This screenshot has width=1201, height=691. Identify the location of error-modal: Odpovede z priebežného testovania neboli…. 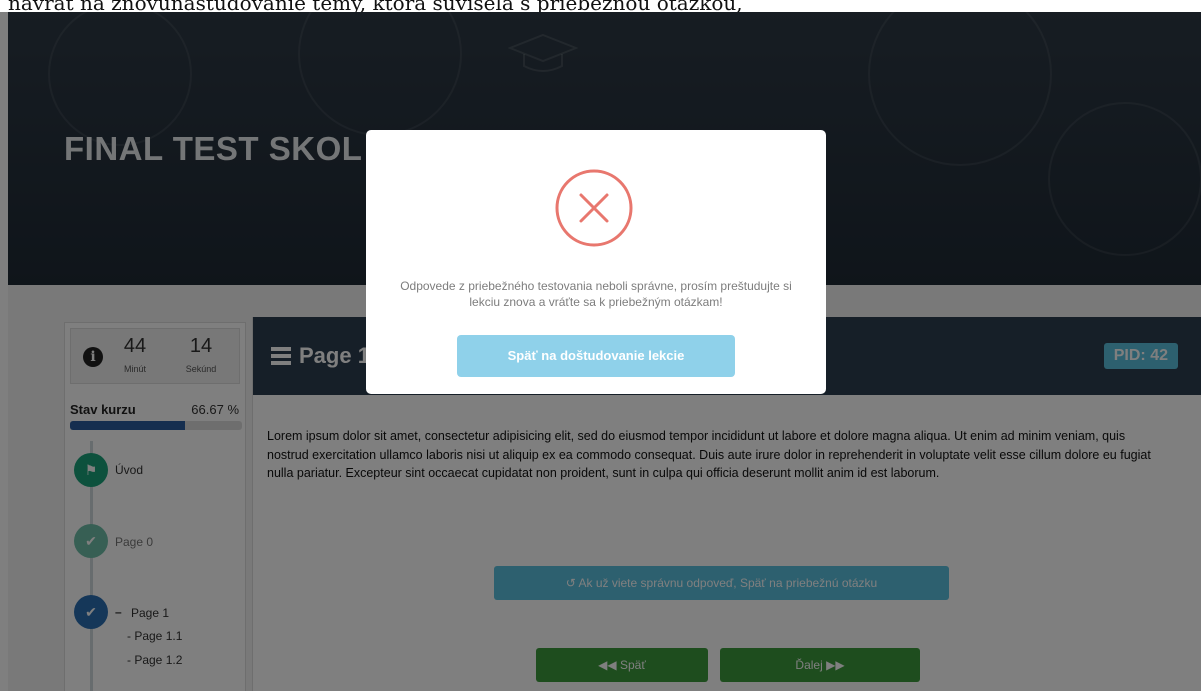
(596, 262).